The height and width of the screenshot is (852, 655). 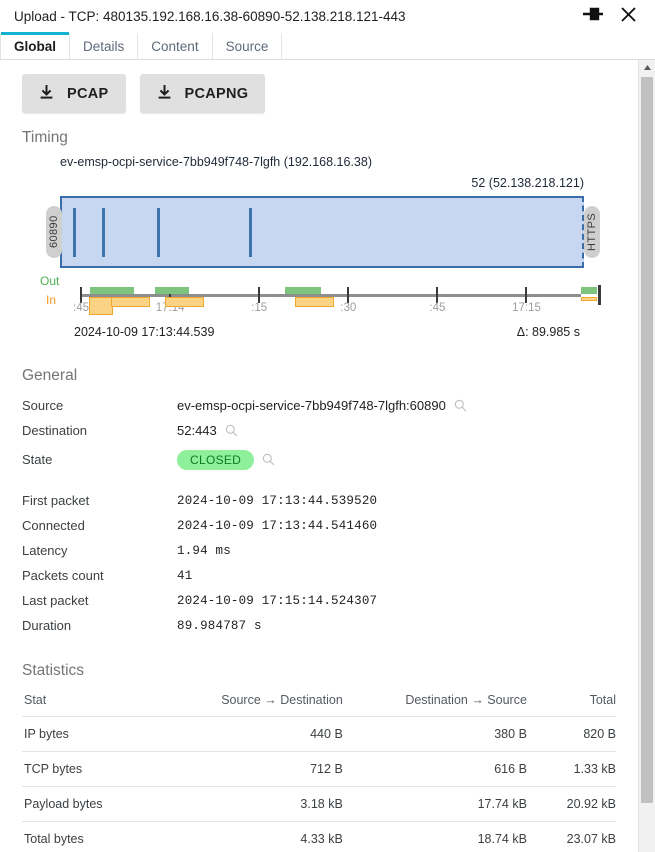 I want to click on detail-row-packets-count: Packets count 41, so click(x=319, y=575).